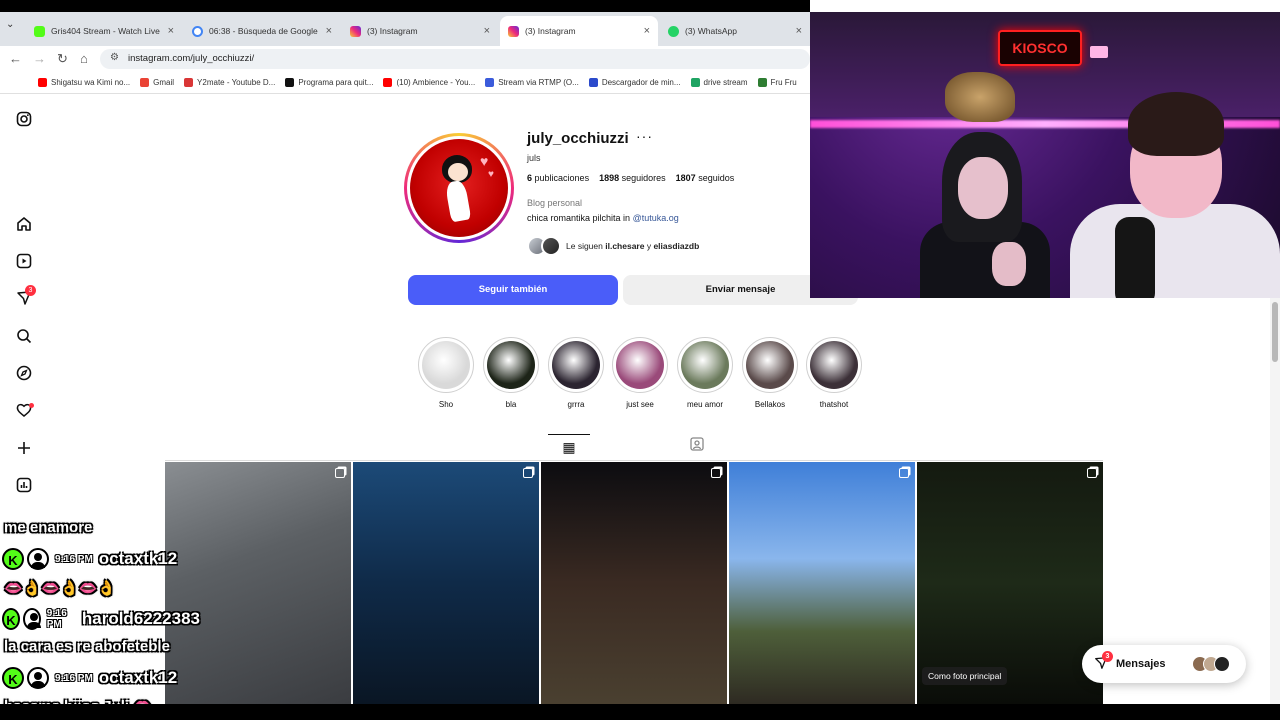  I want to click on reels-icon, so click(24, 263).